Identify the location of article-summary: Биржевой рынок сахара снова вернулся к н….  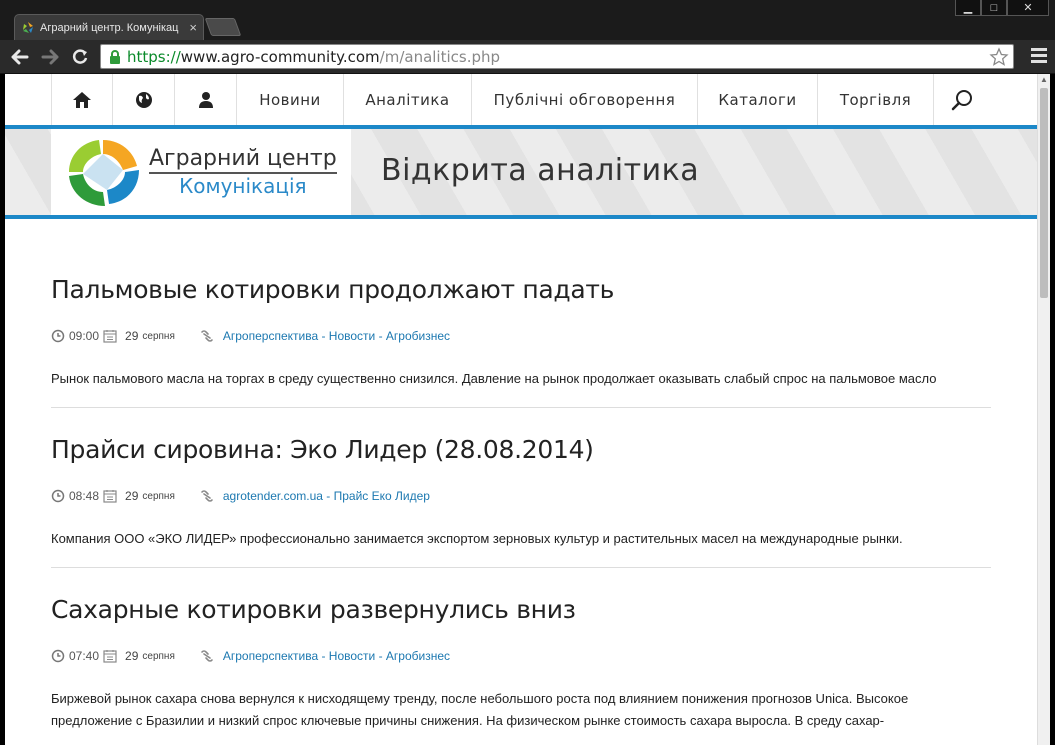
(480, 709).